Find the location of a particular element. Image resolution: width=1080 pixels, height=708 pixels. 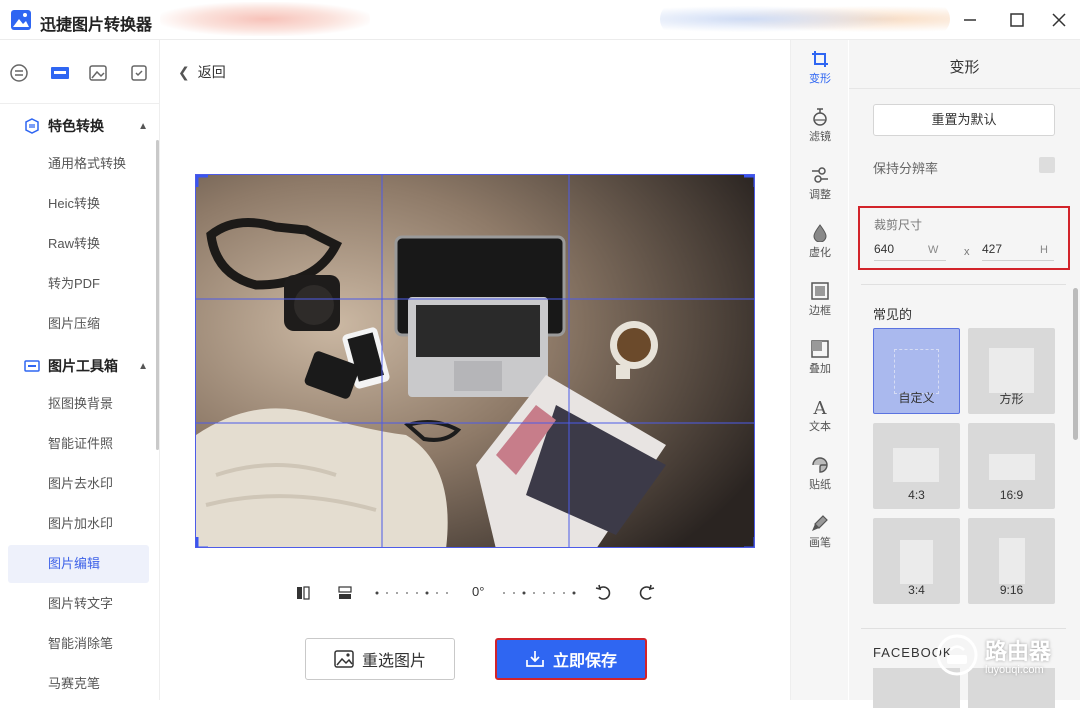

tool-text: A 文本 is located at coordinates (820, 416).